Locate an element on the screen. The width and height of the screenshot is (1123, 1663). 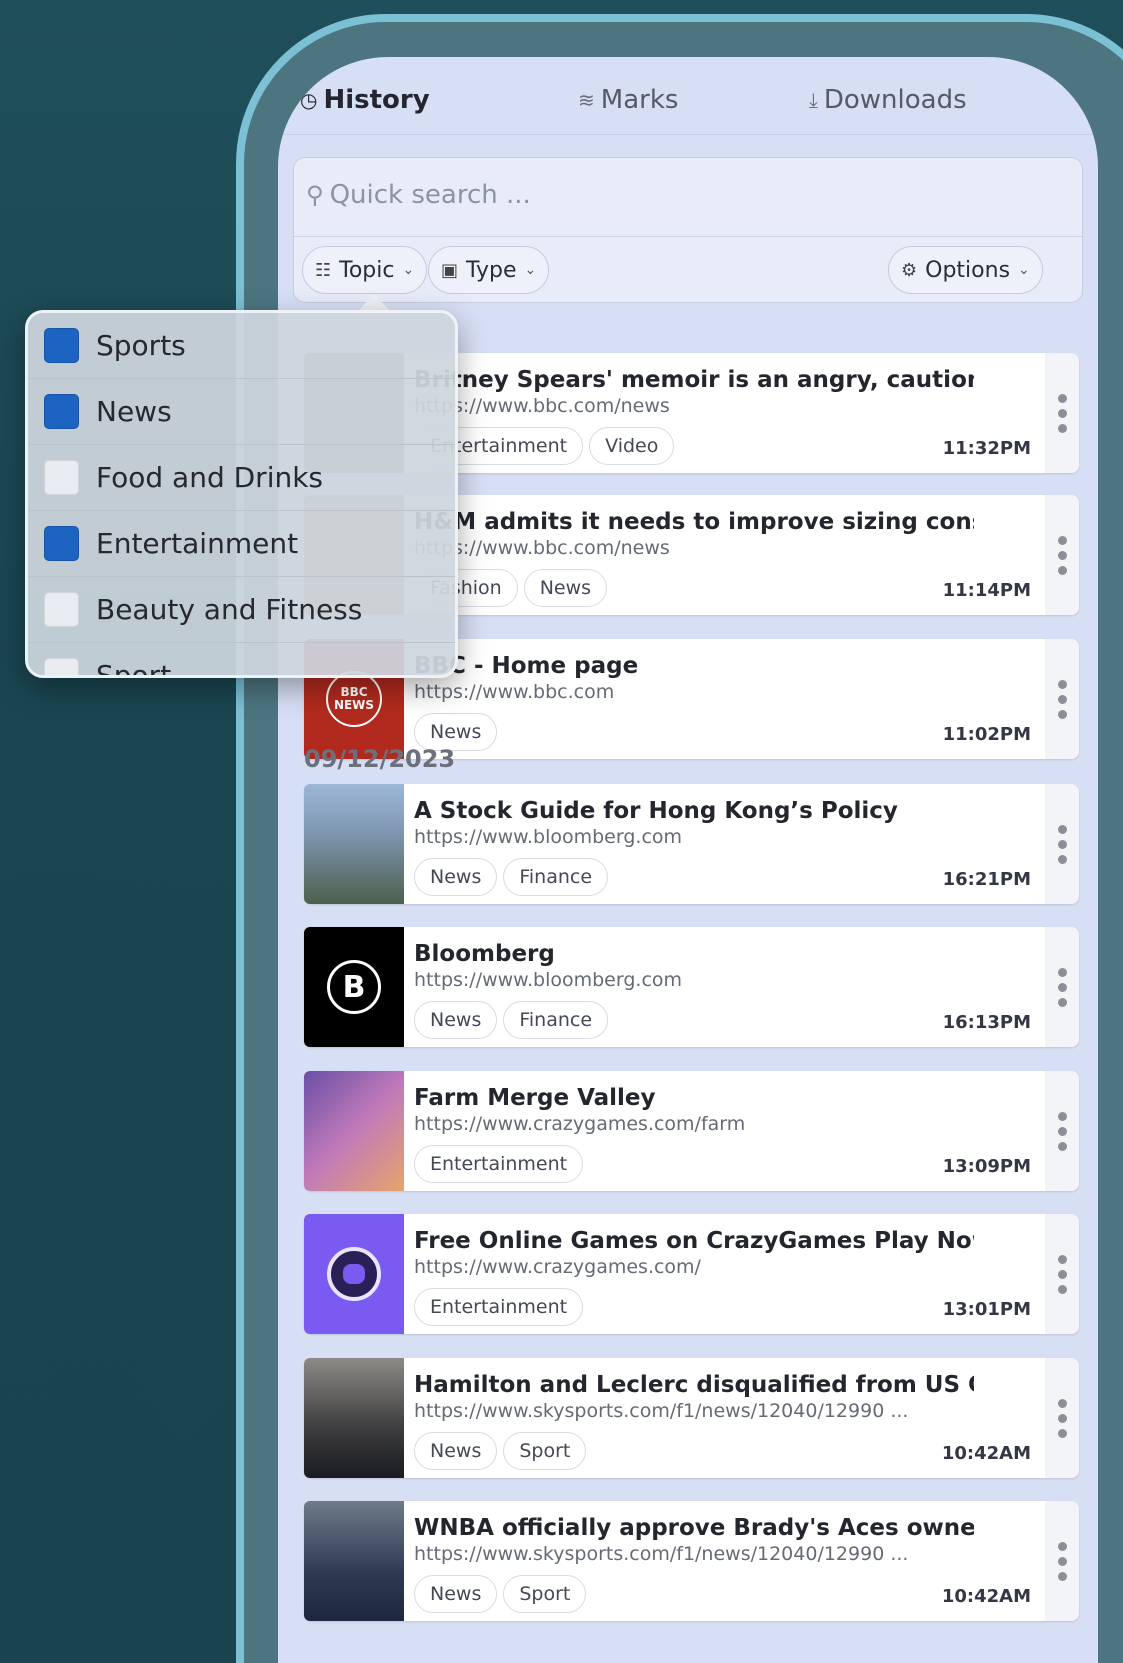
topic-option-label: Entertainment is located at coordinates (197, 543).